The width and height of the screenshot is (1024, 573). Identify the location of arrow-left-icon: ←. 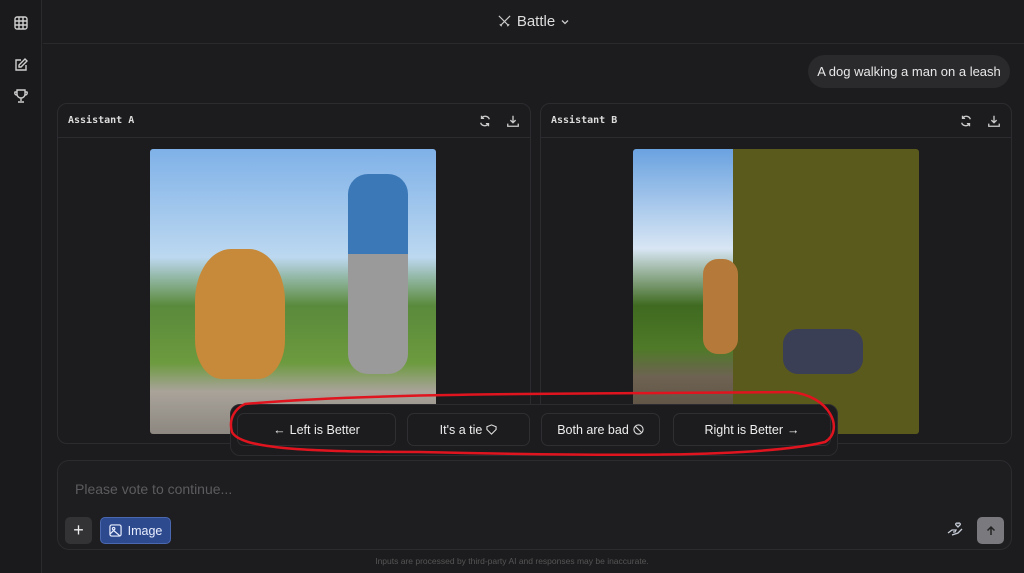
(279, 429).